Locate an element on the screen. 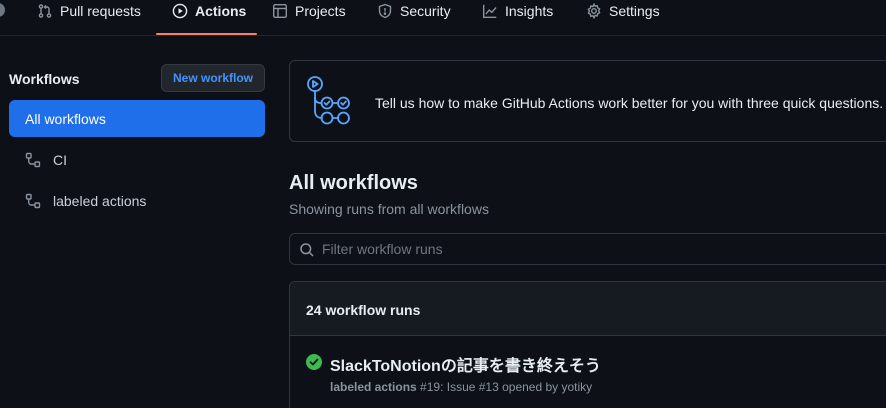 The height and width of the screenshot is (408, 886). tab-label: Security is located at coordinates (425, 11).